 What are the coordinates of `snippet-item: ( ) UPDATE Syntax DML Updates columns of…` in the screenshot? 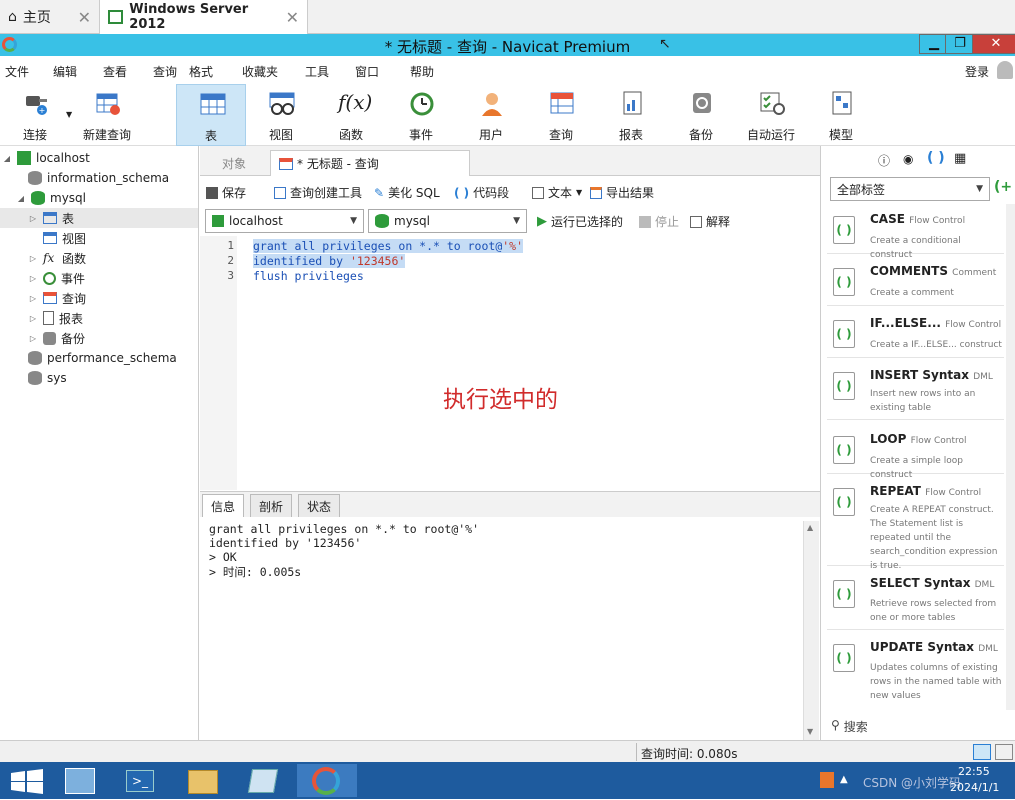 It's located at (915, 671).